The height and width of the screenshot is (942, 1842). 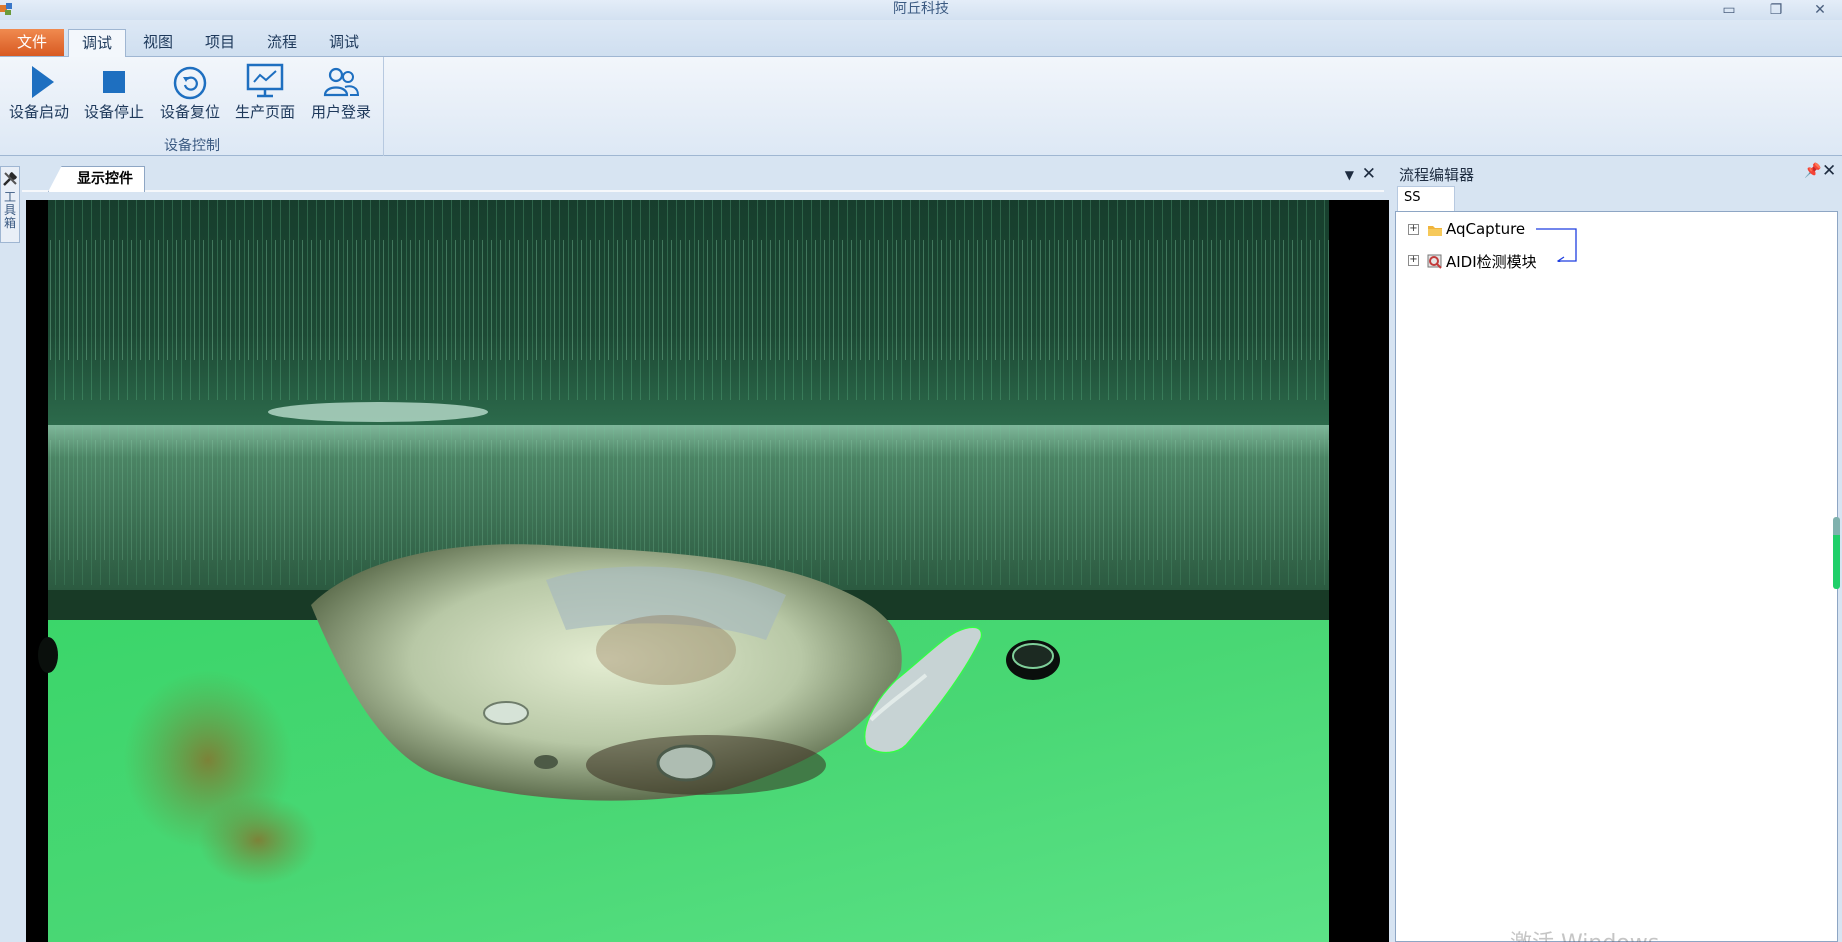 What do you see at coordinates (921, 106) in the screenshot?
I see `ribbon: 设备启动 设备停止 设备复位 生产页面 用户登录 设备控制` at bounding box center [921, 106].